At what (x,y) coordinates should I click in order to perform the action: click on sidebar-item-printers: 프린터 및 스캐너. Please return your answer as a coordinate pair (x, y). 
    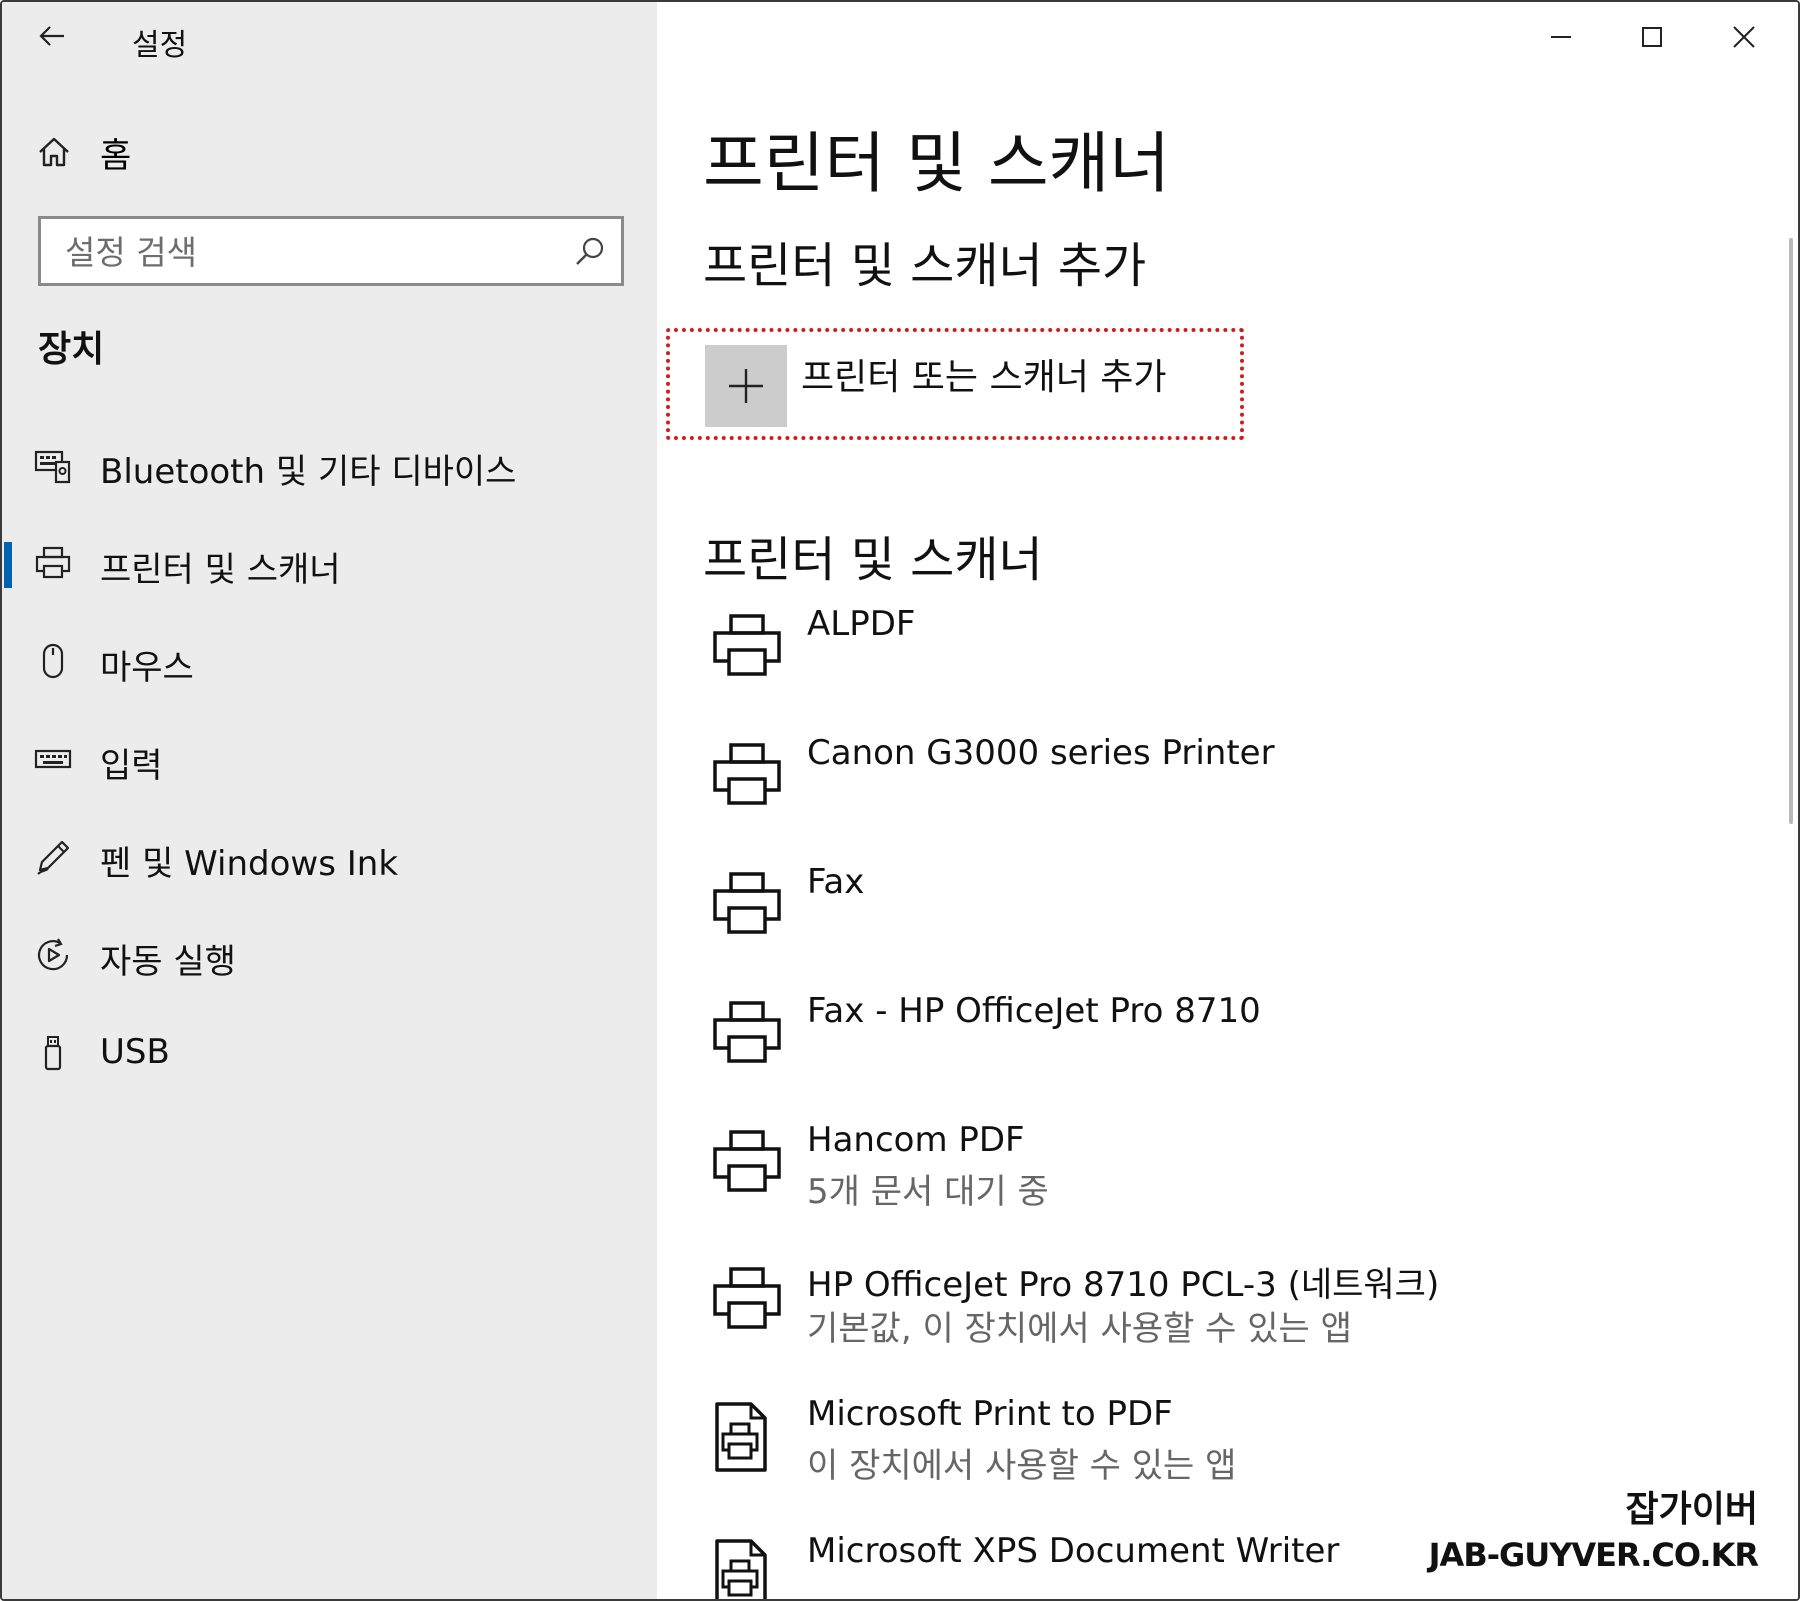
    Looking at the image, I should click on (329, 562).